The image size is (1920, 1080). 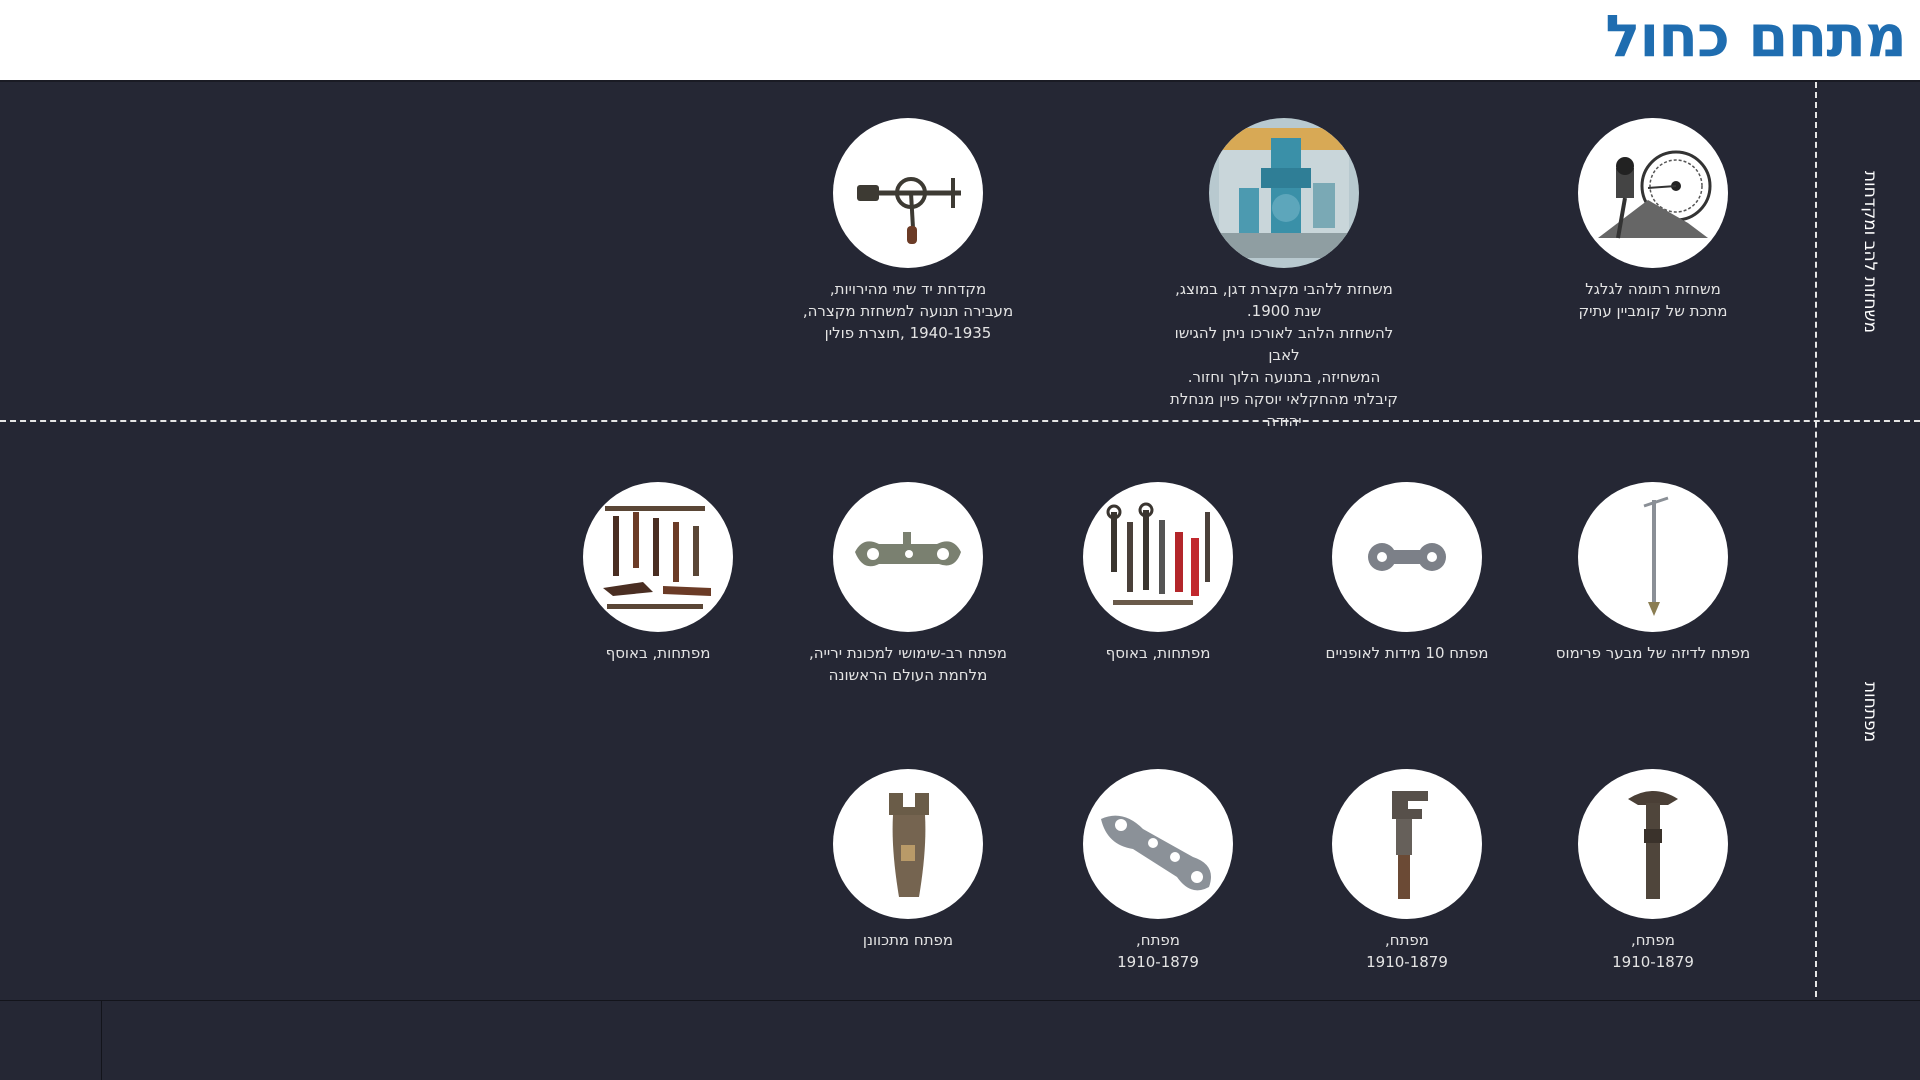 I want to click on exhibit-item: משחזת רתומה לגלגל מתכת של קומביין עתיק, so click(x=1653, y=220).